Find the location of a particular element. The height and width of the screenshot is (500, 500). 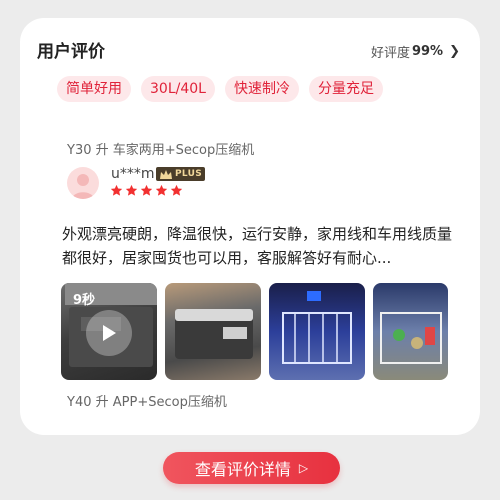

next-product-variant: Y40 升 APP+Secop压缩机 is located at coordinates (147, 402).